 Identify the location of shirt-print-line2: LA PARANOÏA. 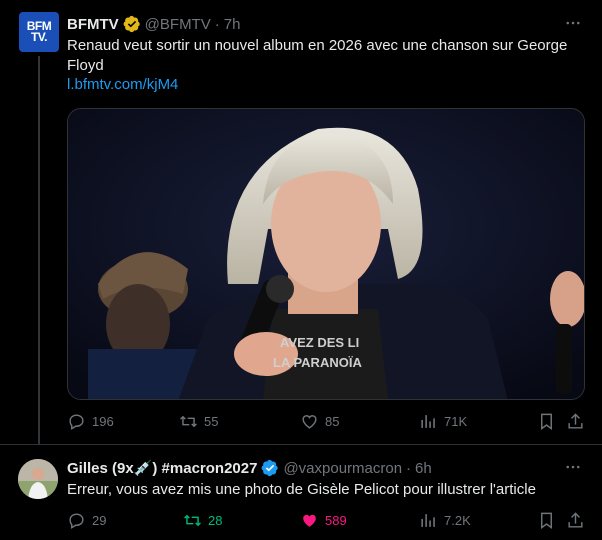
(317, 362).